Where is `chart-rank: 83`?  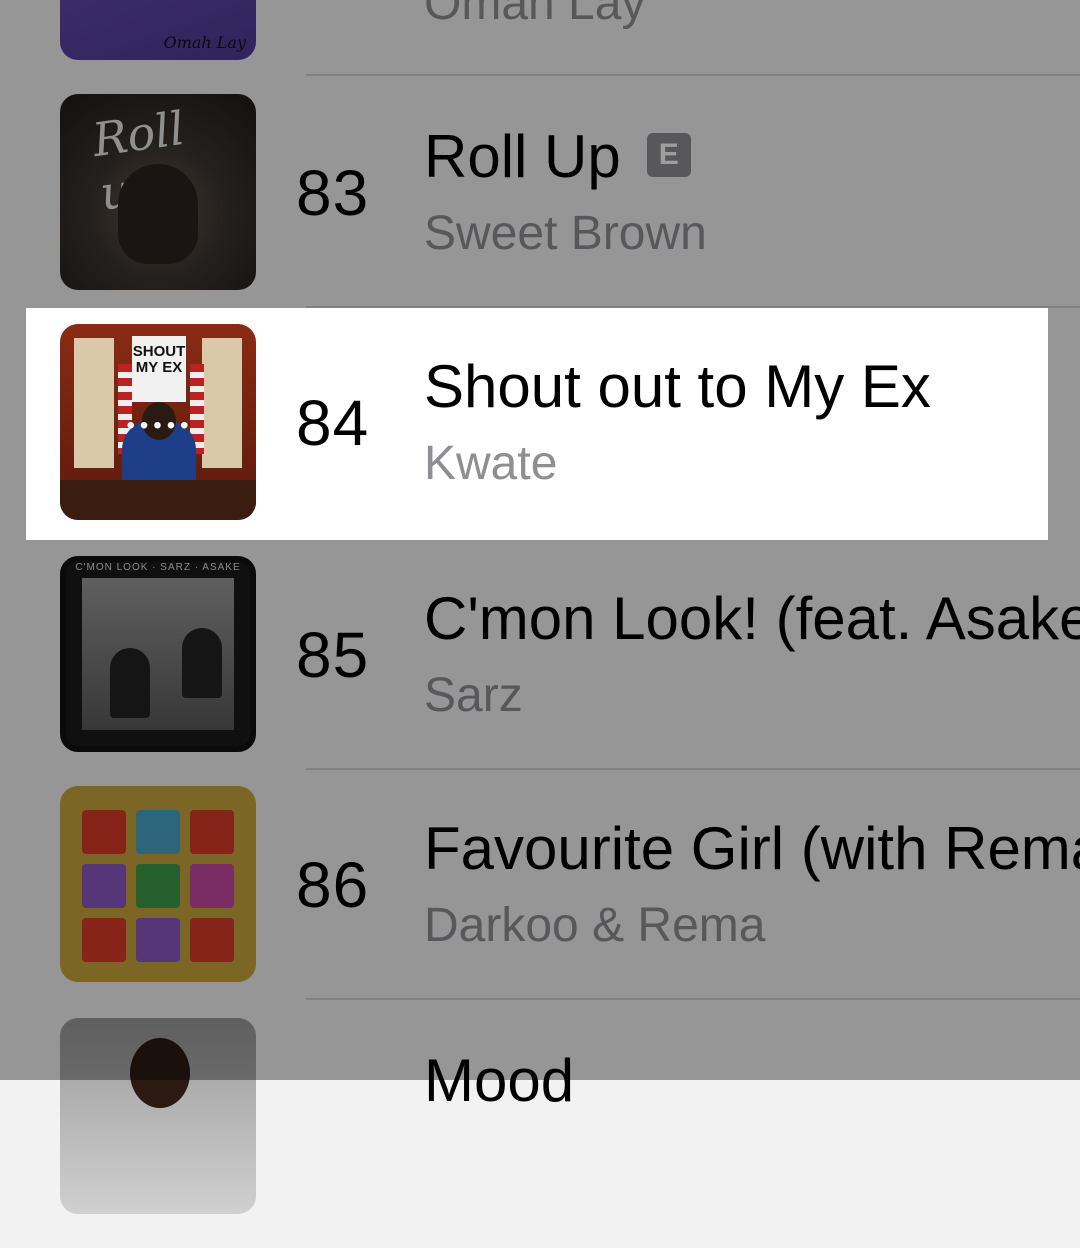
chart-rank: 83 is located at coordinates (333, 193).